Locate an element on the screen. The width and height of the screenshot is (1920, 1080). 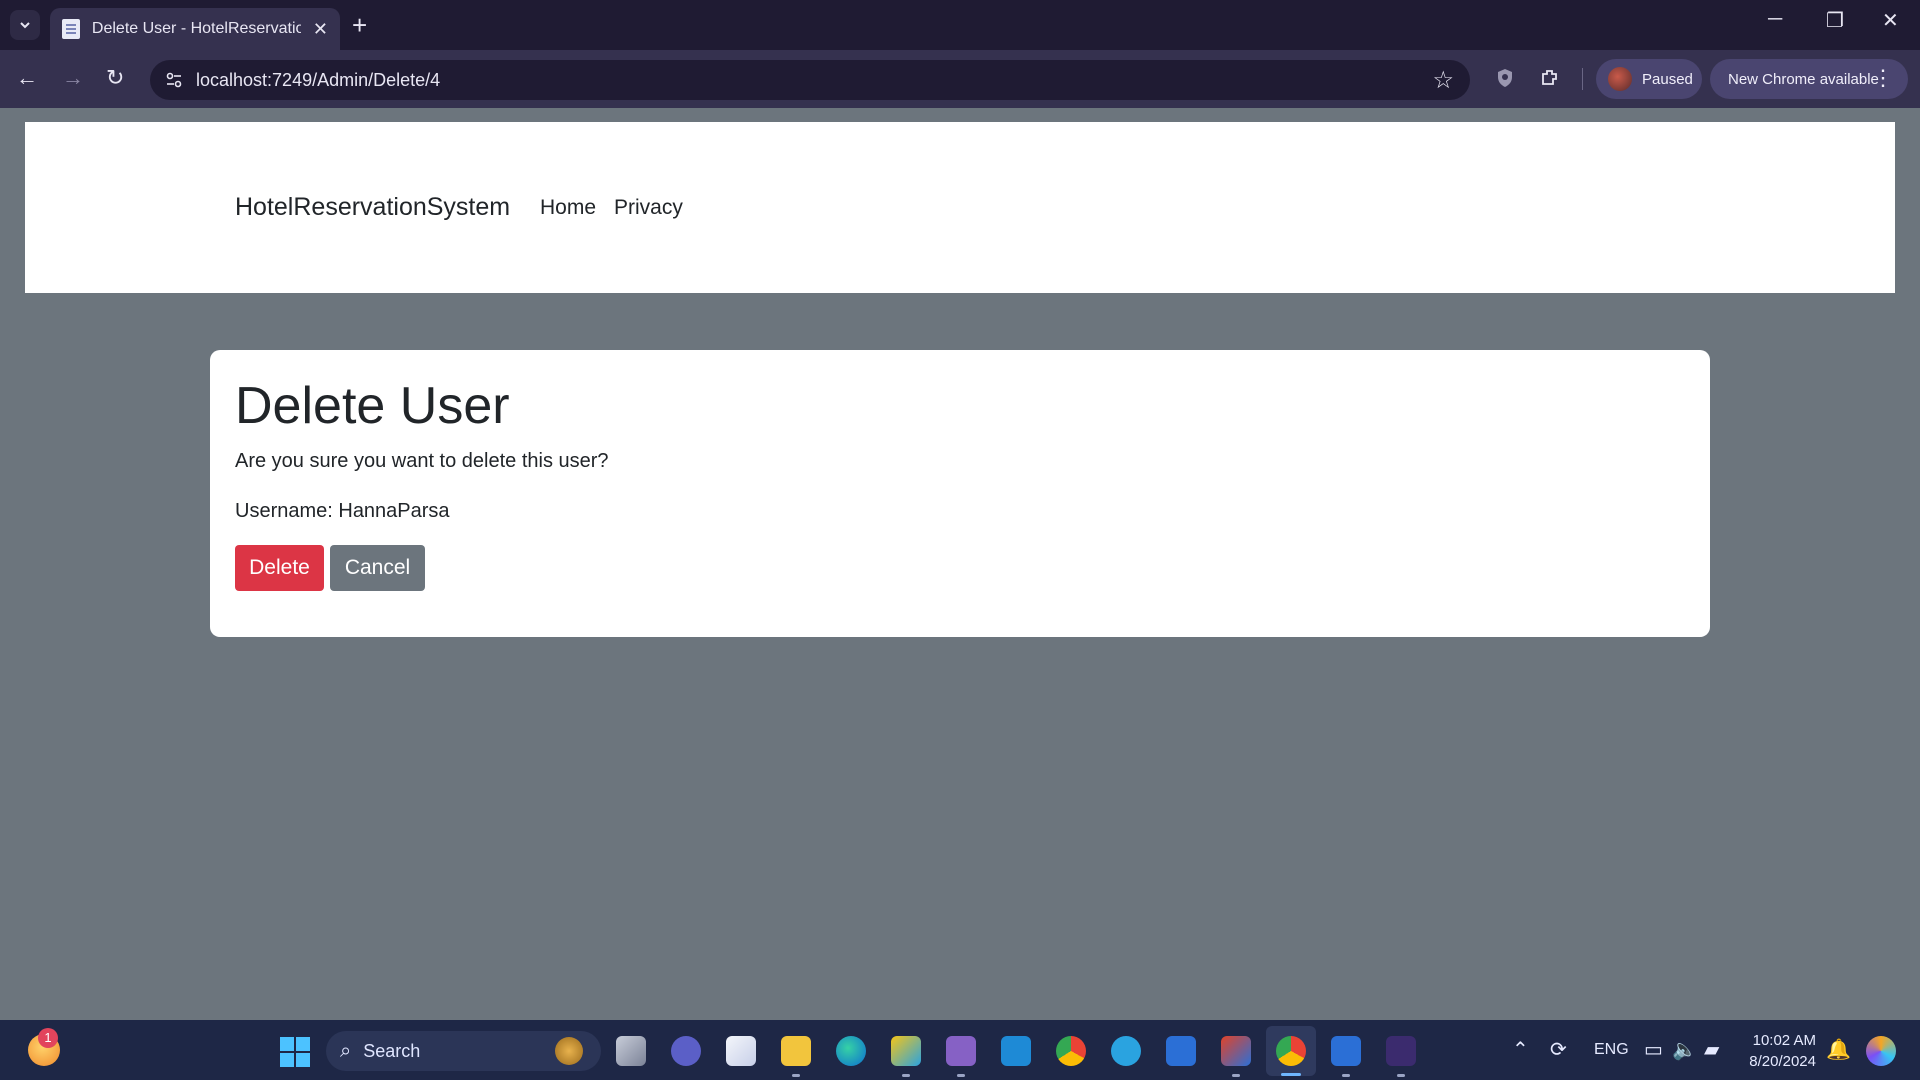
task-view-icon is located at coordinates (631, 1051).